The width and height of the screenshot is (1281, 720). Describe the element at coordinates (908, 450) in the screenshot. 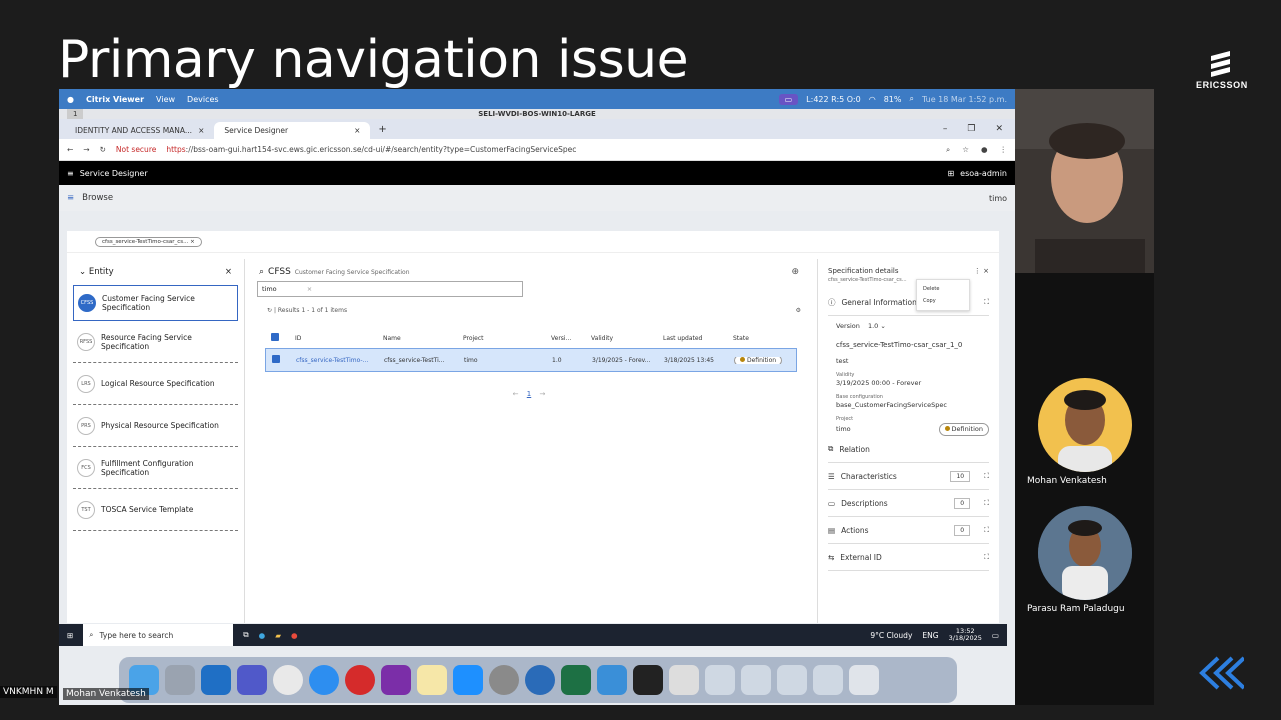

I see `section-relation: ⧉ Relation` at that location.